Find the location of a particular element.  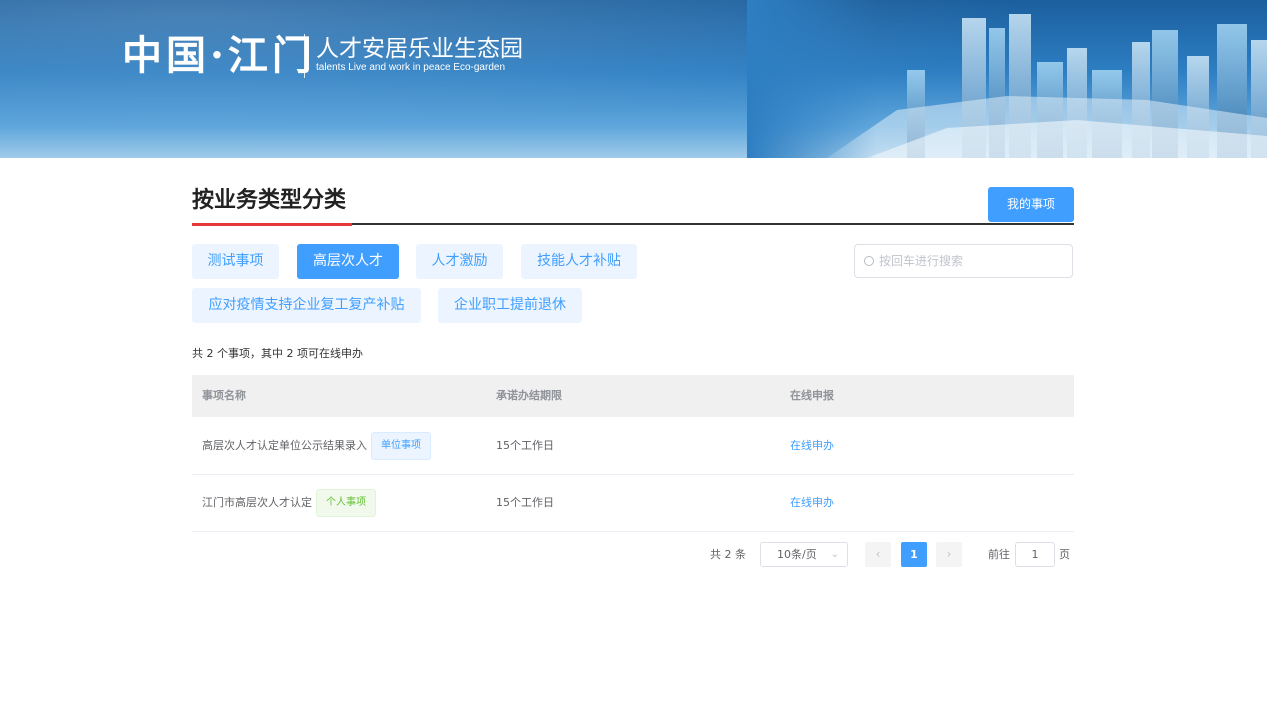

table-row: 江门市高层次人才认定 个人事项 15个工作日 在线申办 is located at coordinates (633, 503).